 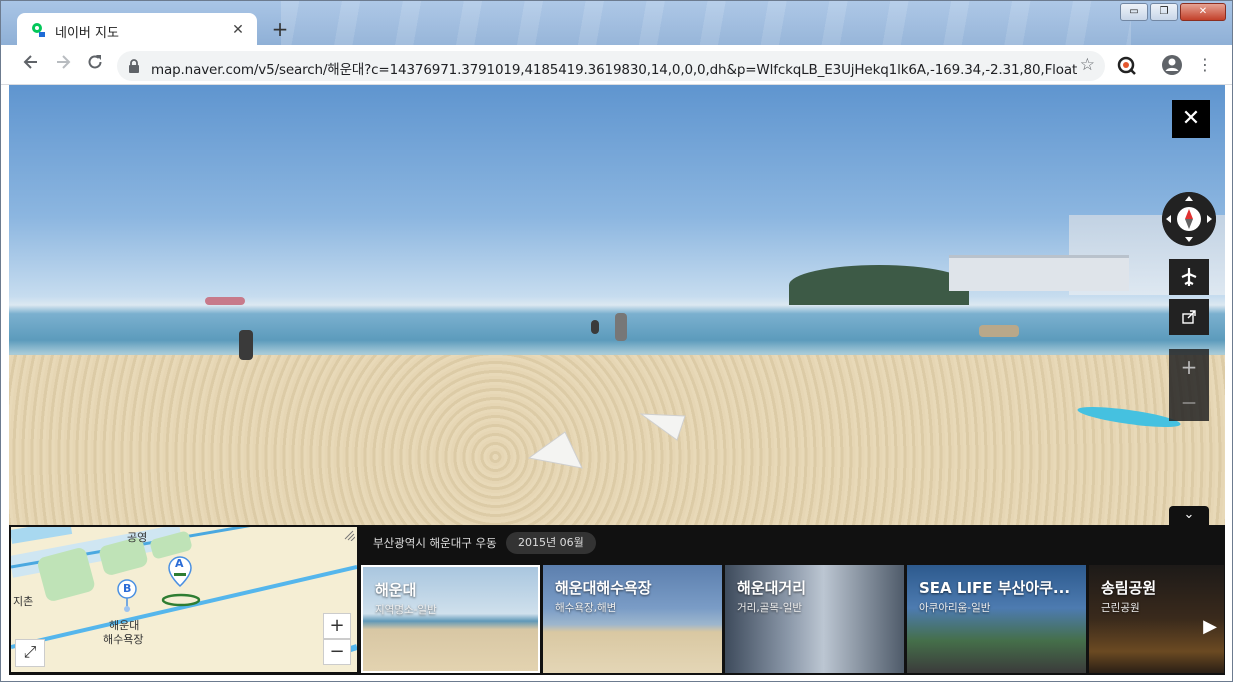 What do you see at coordinates (1126, 65) in the screenshot?
I see `extension-icon` at bounding box center [1126, 65].